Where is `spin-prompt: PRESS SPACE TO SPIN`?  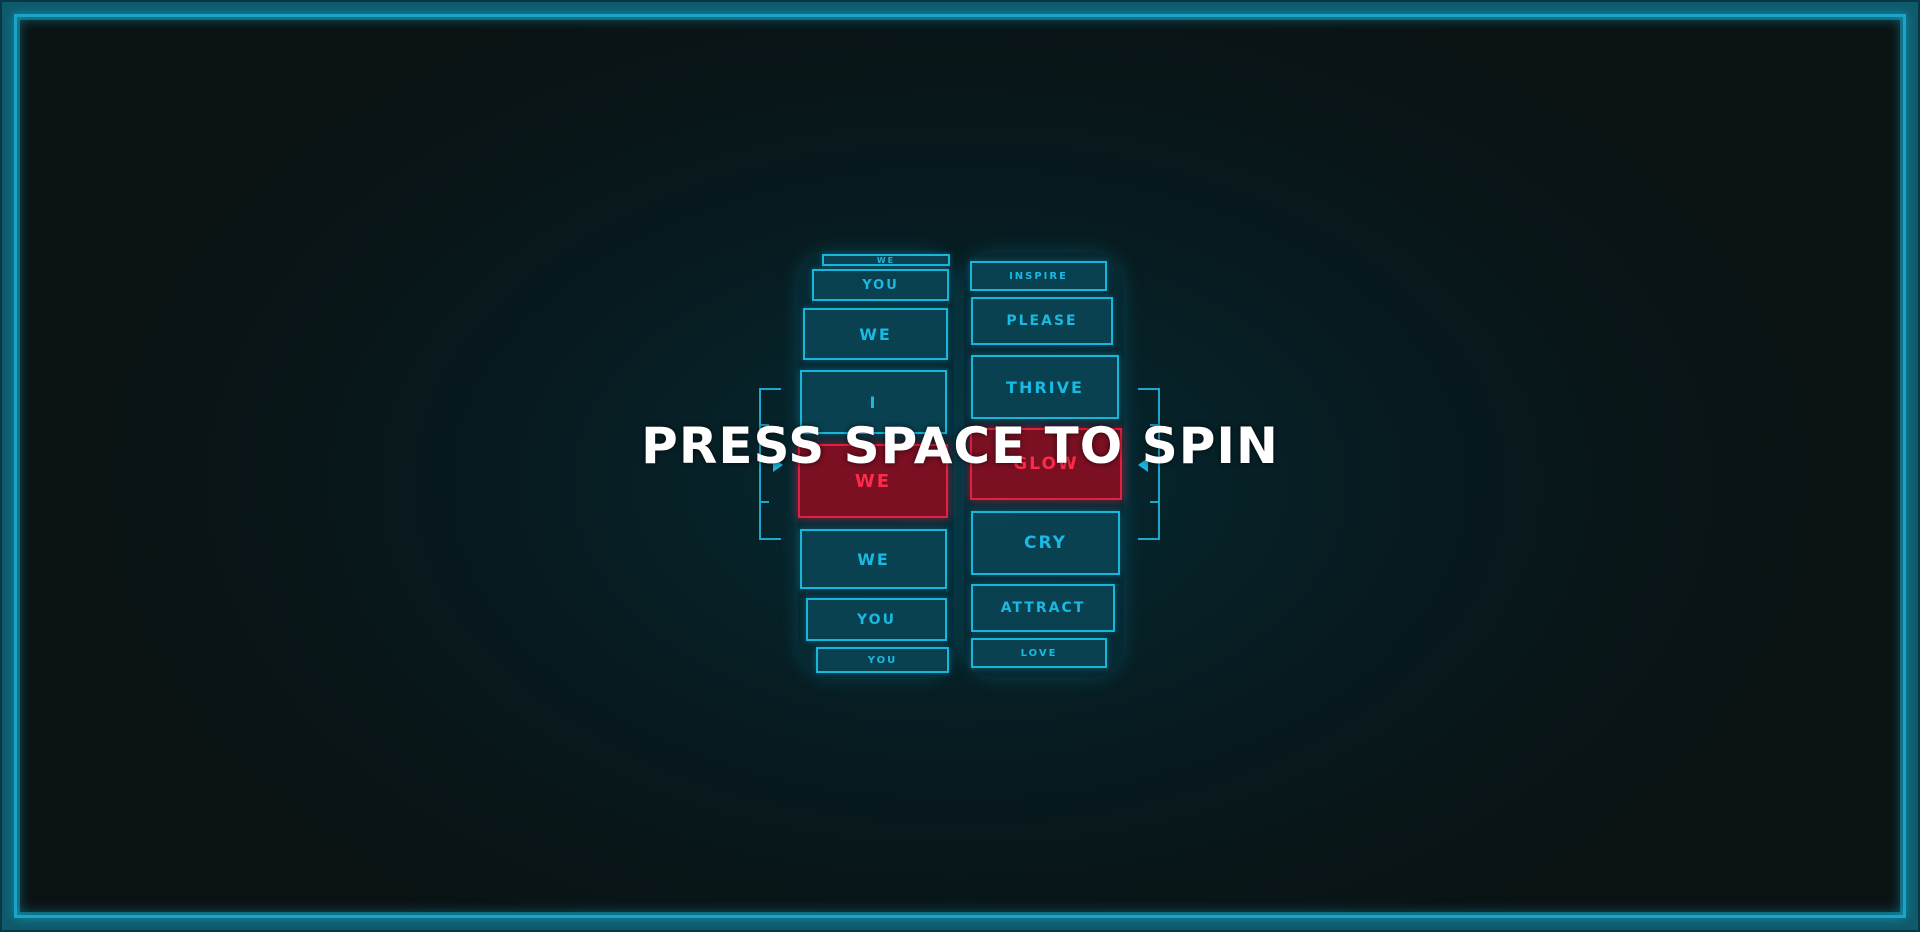
spin-prompt: PRESS SPACE TO SPIN is located at coordinates (960, 446).